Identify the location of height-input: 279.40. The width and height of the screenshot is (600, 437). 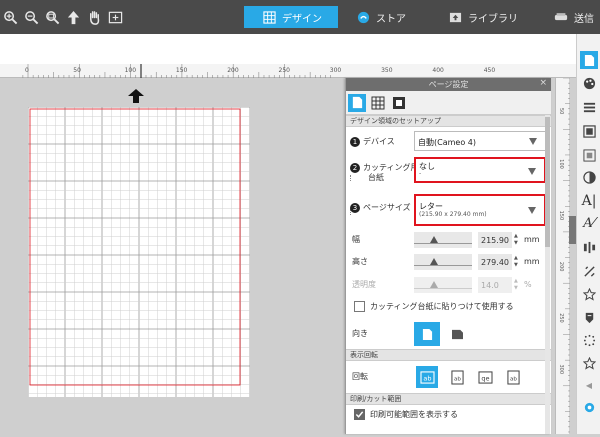
(495, 262).